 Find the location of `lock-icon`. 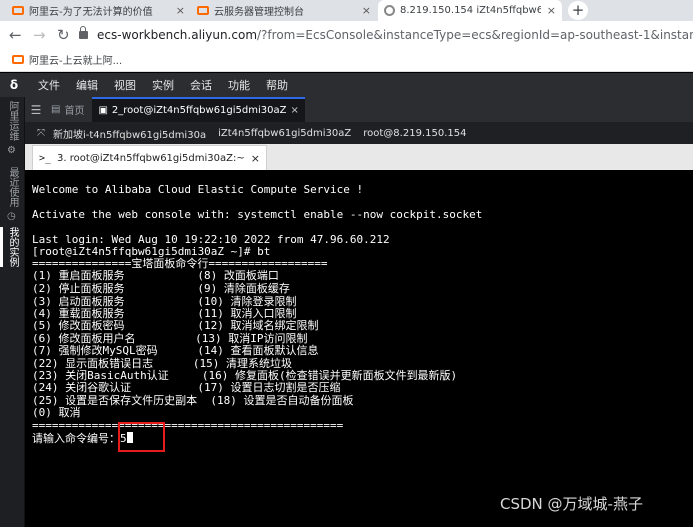

lock-icon is located at coordinates (83, 32).